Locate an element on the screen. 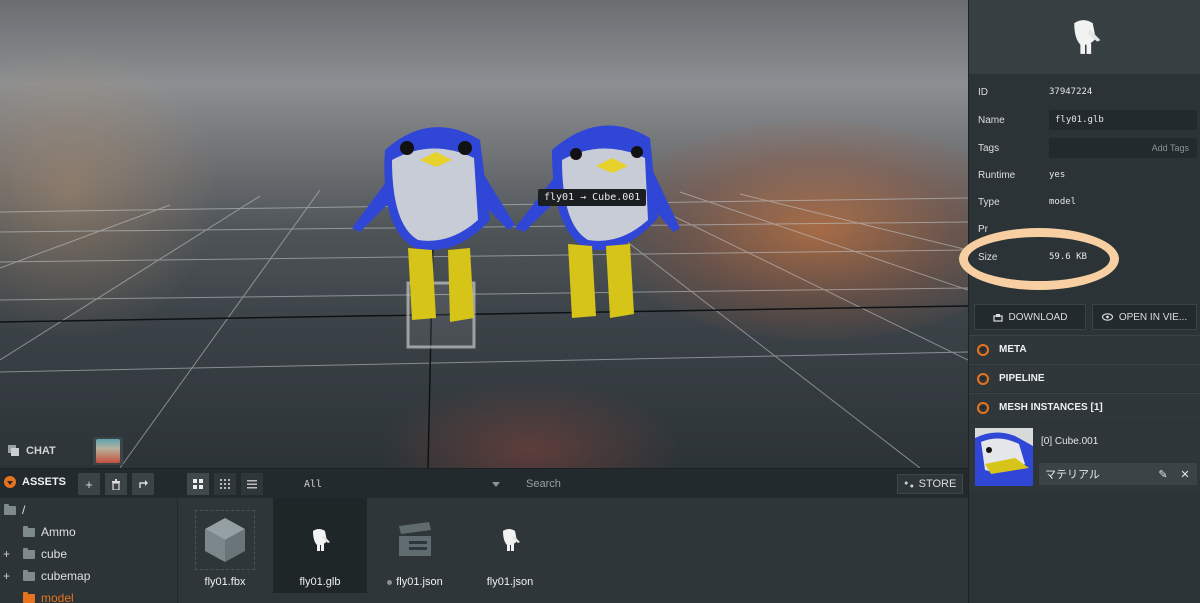 The height and width of the screenshot is (603, 1200). penguin-mesh-preview is located at coordinates (1004, 457).